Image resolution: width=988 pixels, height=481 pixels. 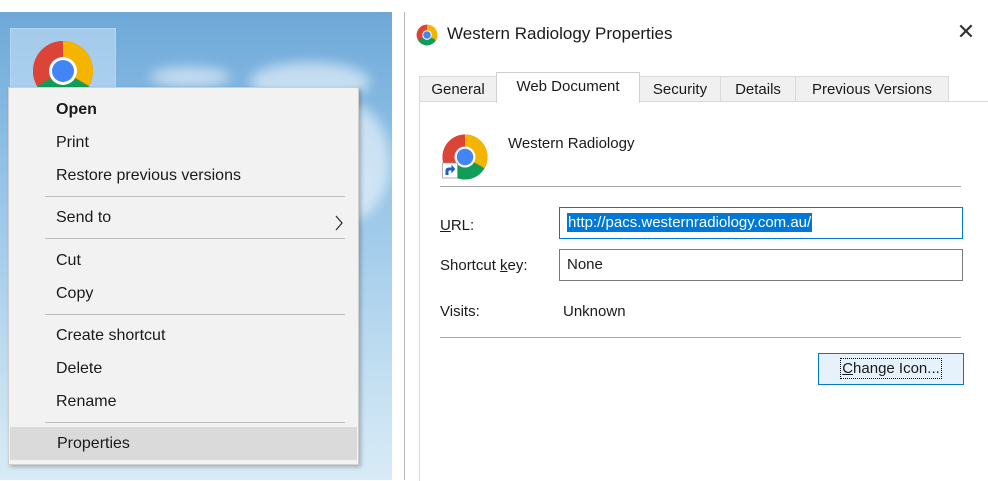 I want to click on menu-label: Restore previous versions, so click(x=148, y=175).